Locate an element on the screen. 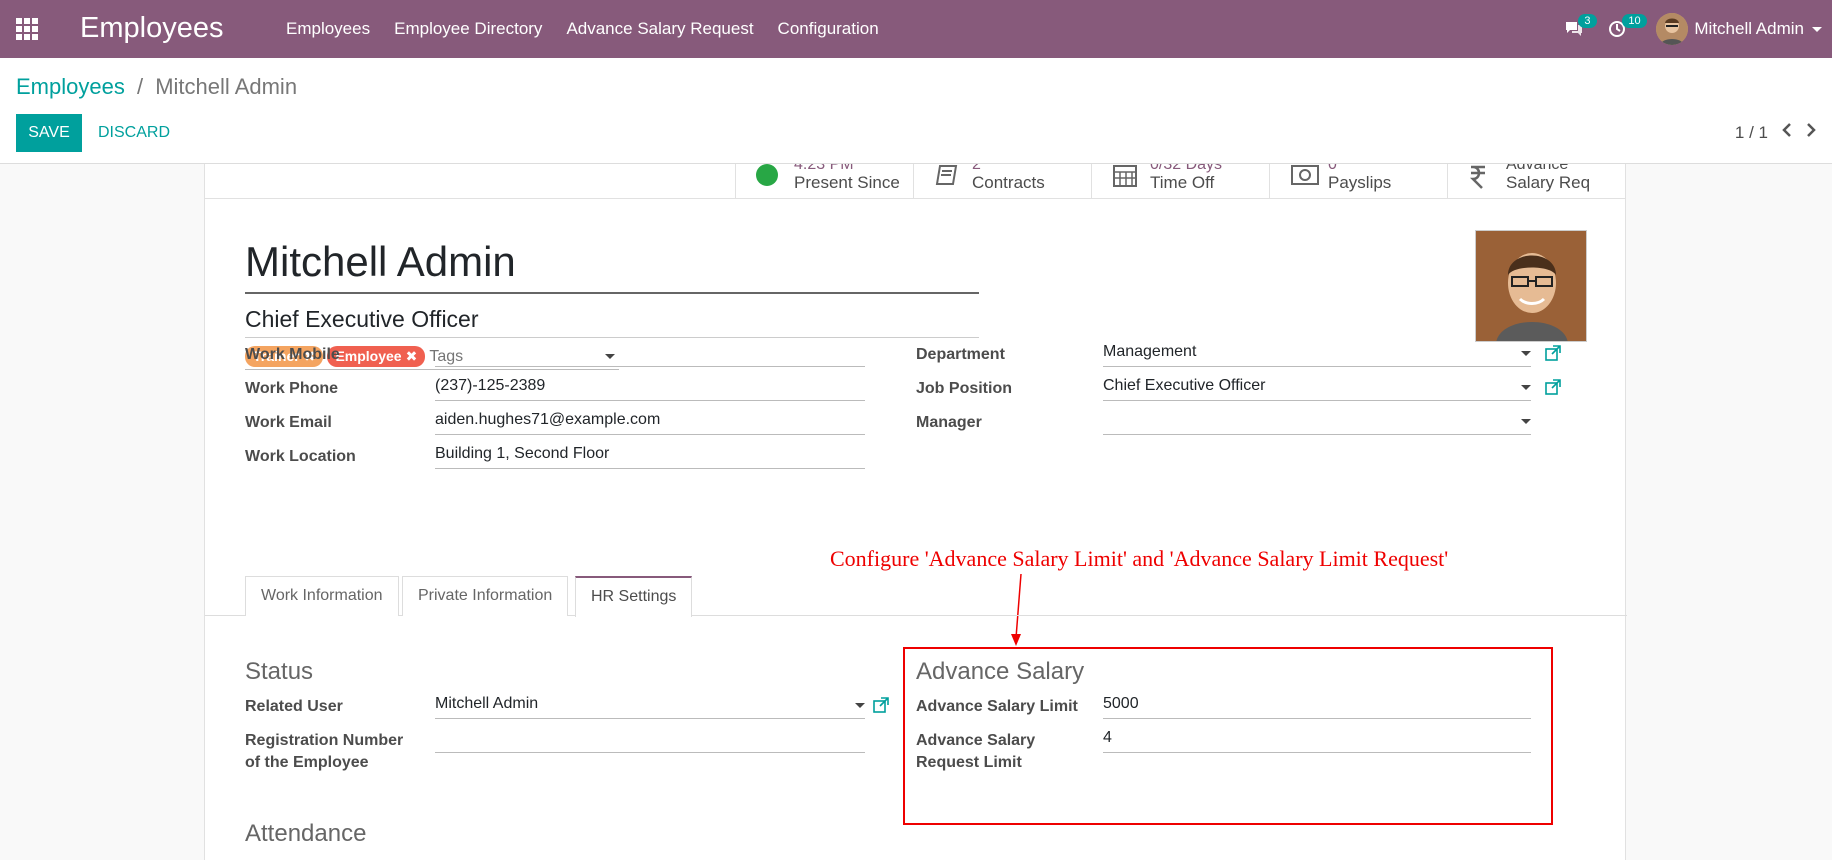 The width and height of the screenshot is (1832, 860). discard-button: DISCARD is located at coordinates (134, 133).